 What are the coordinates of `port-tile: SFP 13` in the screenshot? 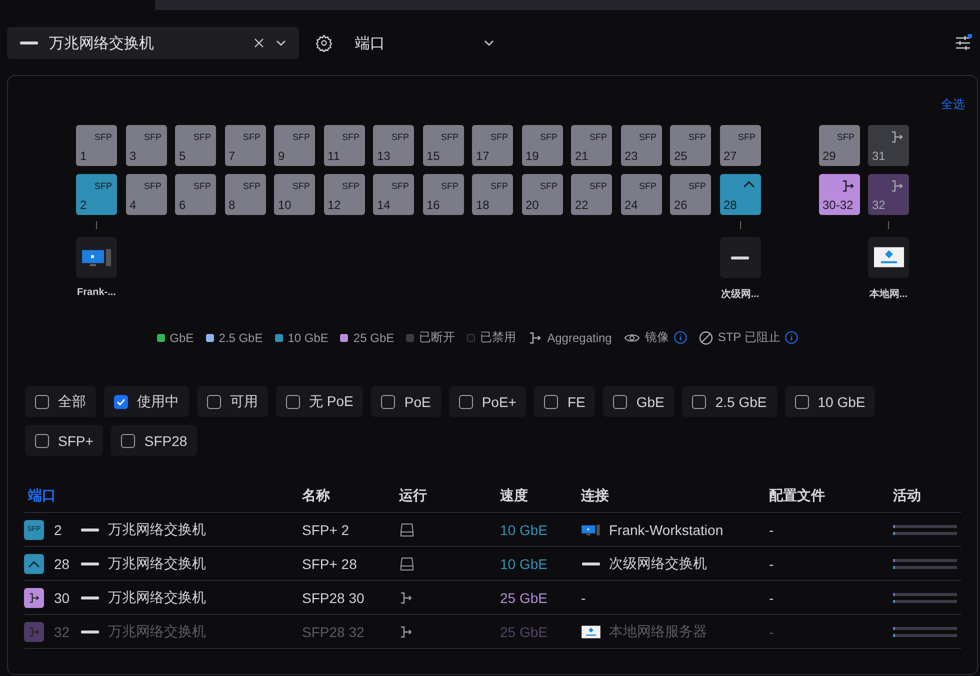 It's located at (393, 145).